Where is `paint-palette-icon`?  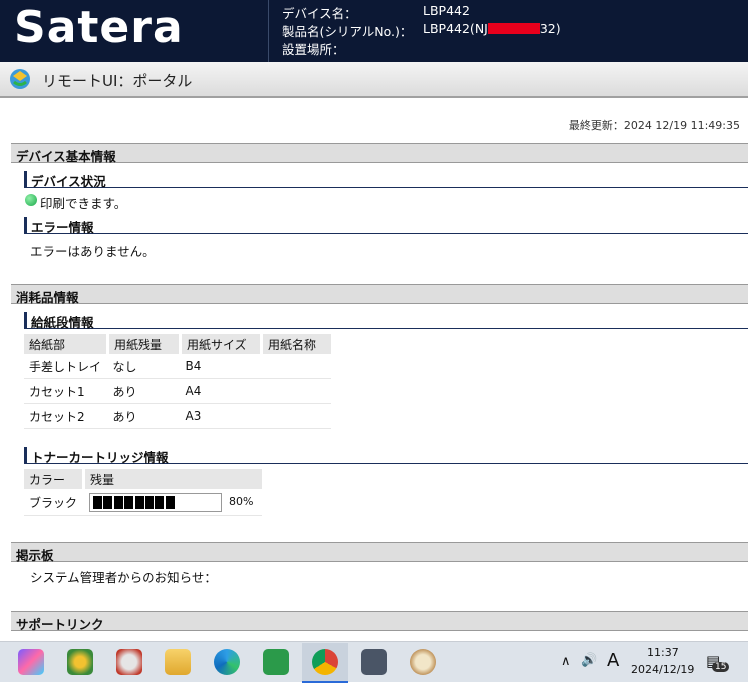 paint-palette-icon is located at coordinates (423, 662).